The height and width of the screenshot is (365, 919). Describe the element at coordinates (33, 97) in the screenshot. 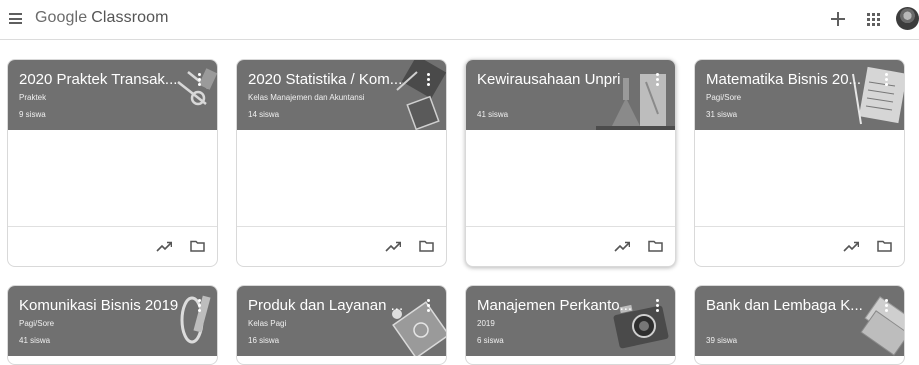

I see `class-section: Praktek` at that location.